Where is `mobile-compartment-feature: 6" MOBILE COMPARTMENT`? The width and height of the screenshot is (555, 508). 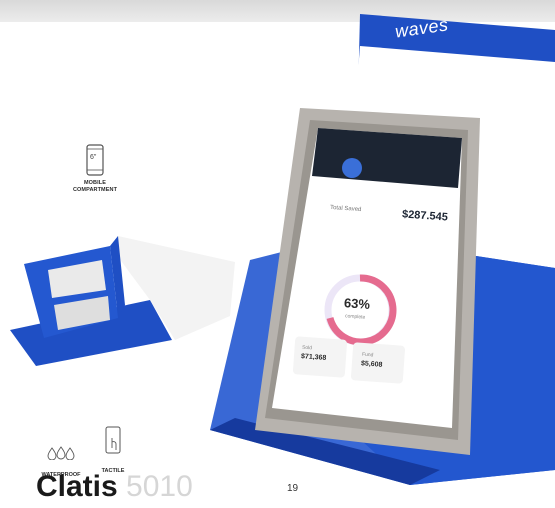 mobile-compartment-feature: 6" MOBILE COMPARTMENT is located at coordinates (95, 169).